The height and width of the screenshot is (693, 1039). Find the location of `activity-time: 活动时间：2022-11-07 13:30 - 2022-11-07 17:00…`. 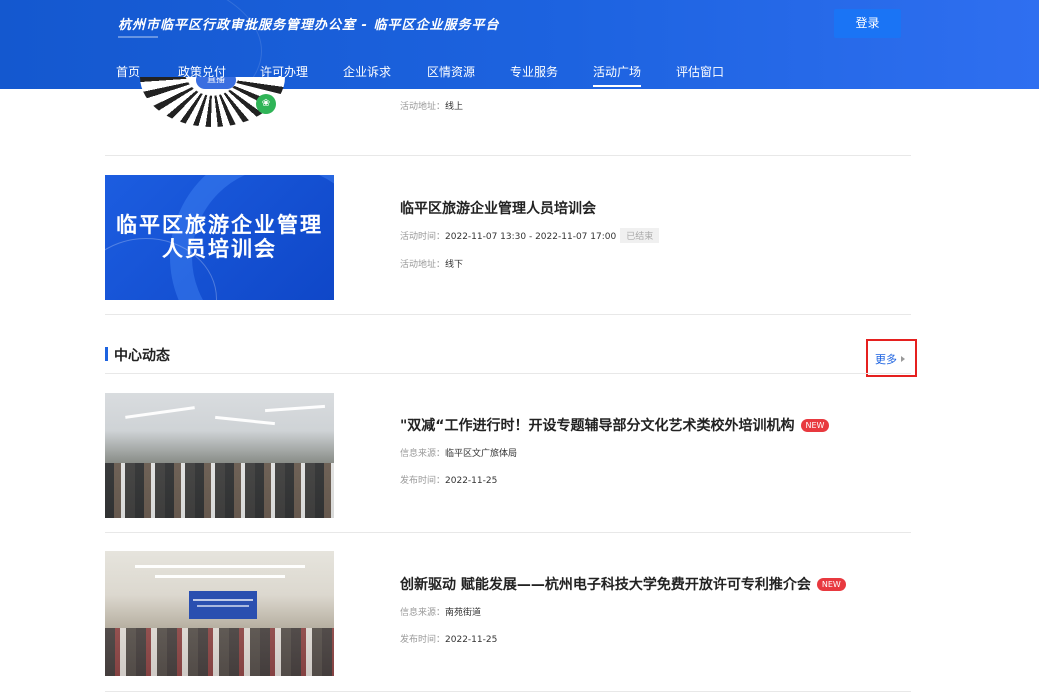

activity-time: 活动时间：2022-11-07 13:30 - 2022-11-07 17:00… is located at coordinates (530, 235).